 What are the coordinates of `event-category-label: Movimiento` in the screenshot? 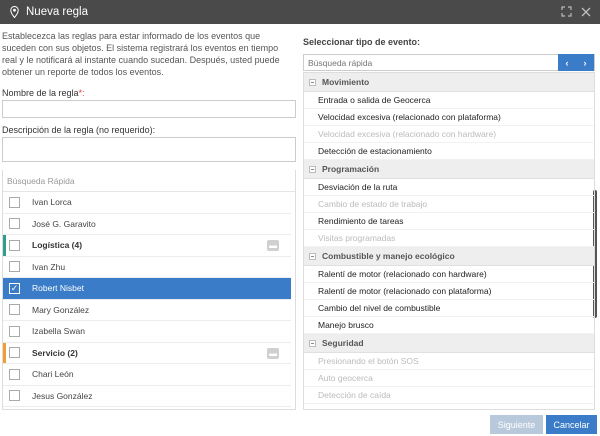 It's located at (346, 82).